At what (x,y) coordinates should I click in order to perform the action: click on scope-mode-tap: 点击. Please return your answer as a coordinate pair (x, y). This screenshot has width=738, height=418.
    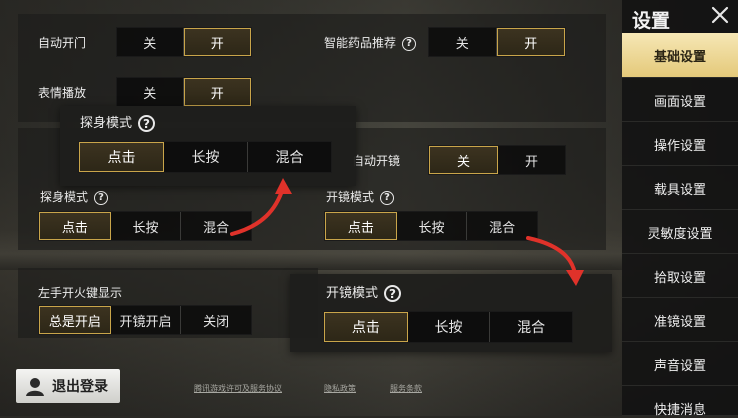
    Looking at the image, I should click on (361, 226).